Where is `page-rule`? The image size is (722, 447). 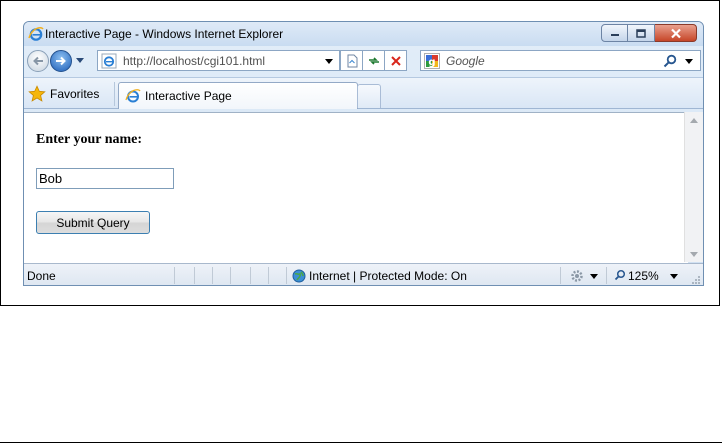 page-rule is located at coordinates (361, 442).